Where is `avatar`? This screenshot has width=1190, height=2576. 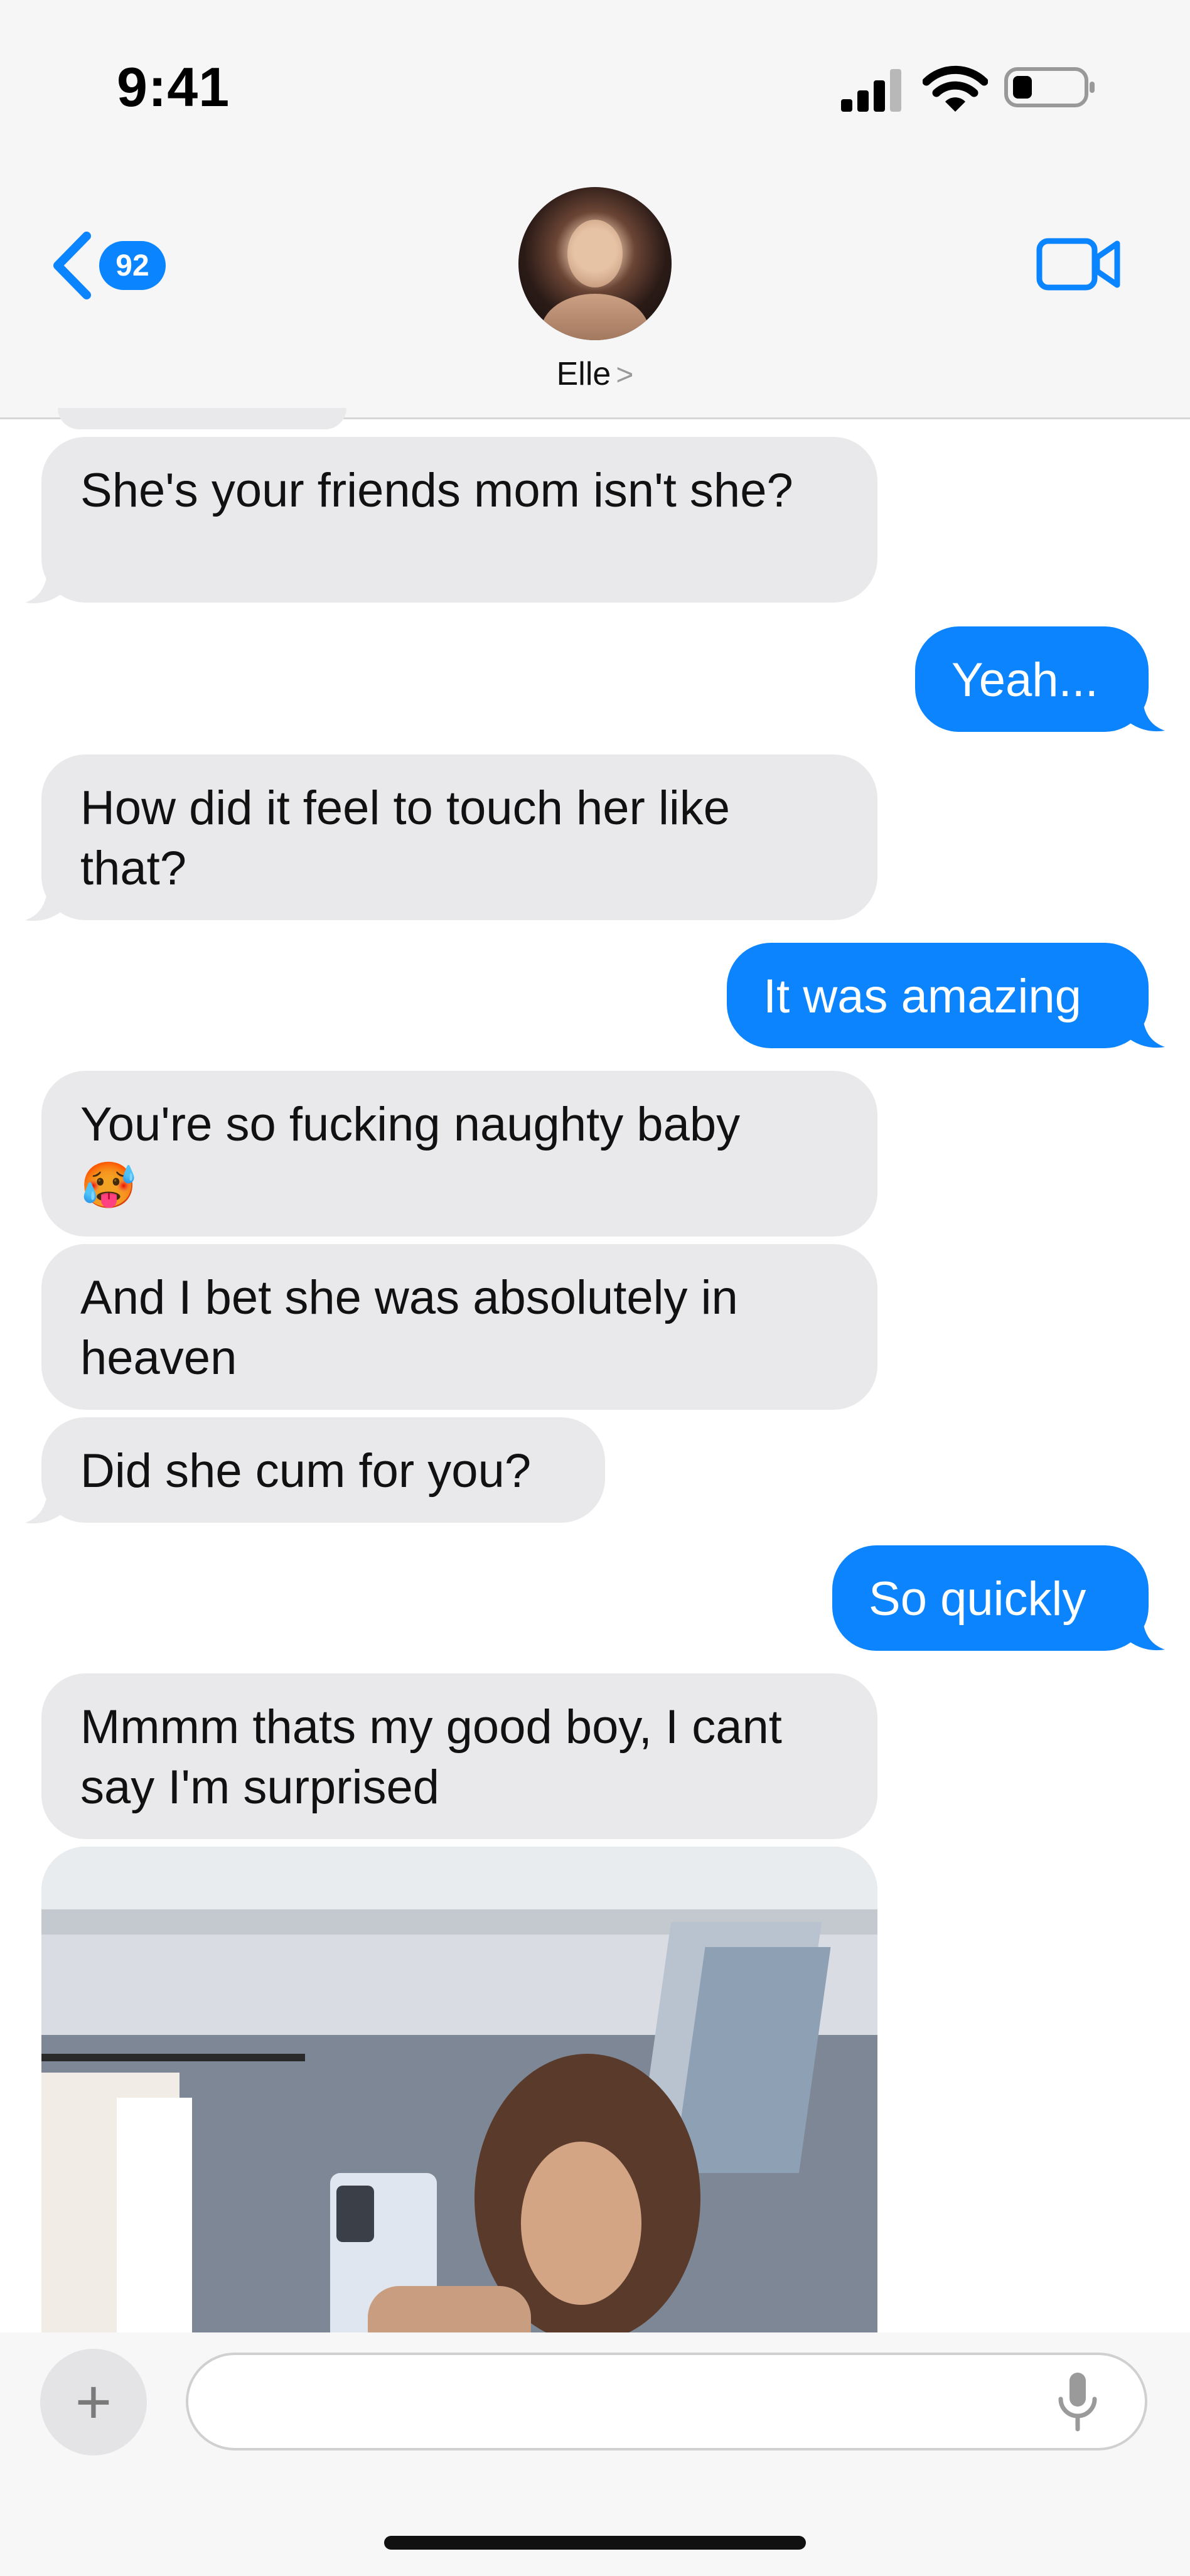 avatar is located at coordinates (595, 263).